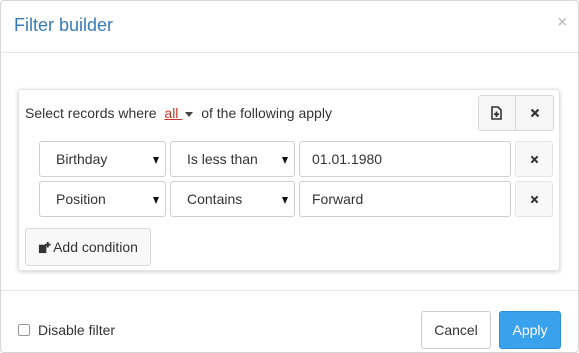  What do you see at coordinates (82, 159) in the screenshot?
I see `field-select-value: Birthday` at bounding box center [82, 159].